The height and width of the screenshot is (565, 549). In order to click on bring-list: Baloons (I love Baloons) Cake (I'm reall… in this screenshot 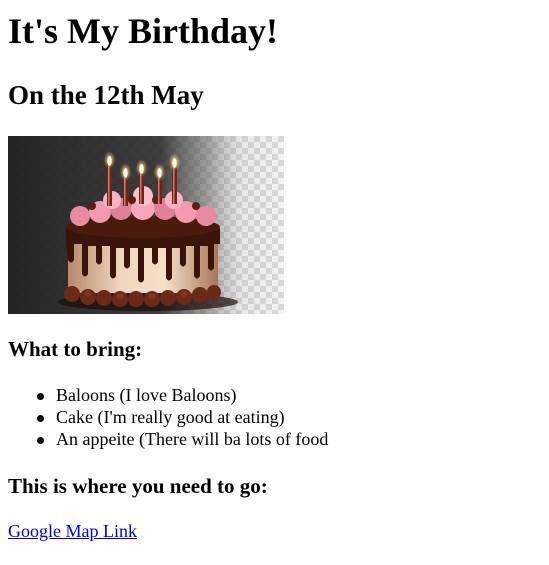, I will do `click(164, 417)`.